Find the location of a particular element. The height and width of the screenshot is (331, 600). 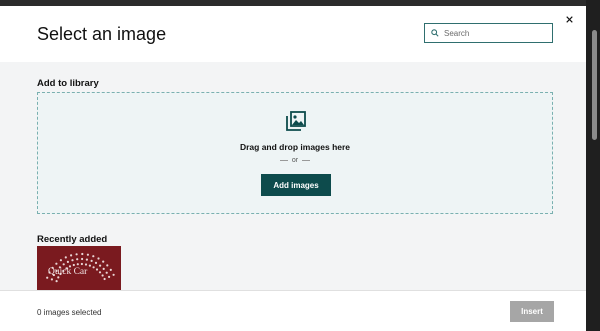

thumbnail-graphic: Quick Car is located at coordinates (79, 268).